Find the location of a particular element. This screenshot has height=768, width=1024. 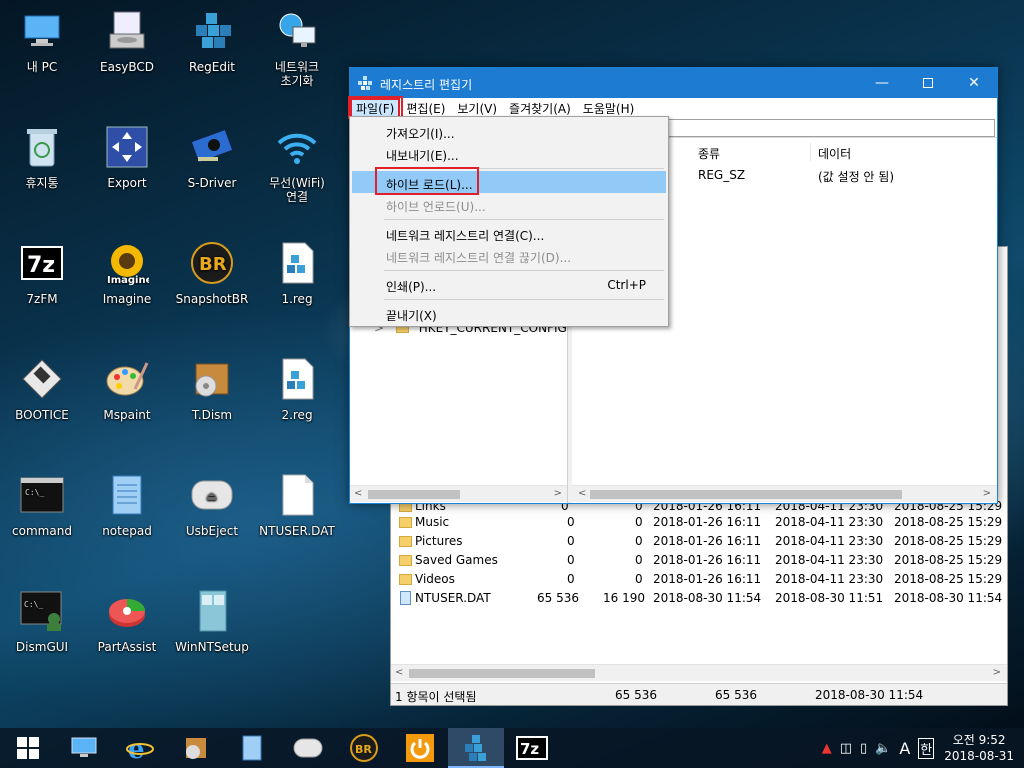

desktop-icon-easybcd: EasyBCD is located at coordinates (127, 41).